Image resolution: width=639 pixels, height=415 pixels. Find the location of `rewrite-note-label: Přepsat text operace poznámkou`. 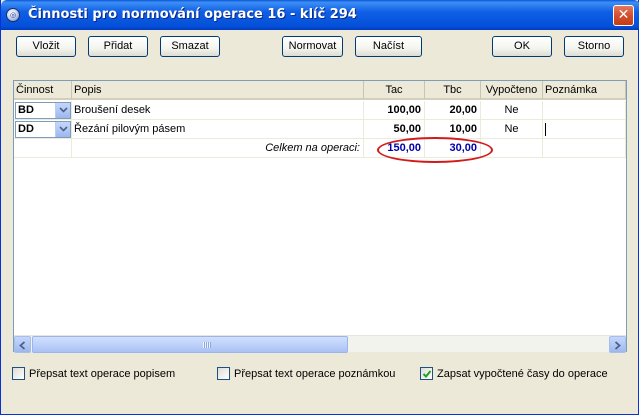

rewrite-note-label: Přepsat text operace poznámkou is located at coordinates (314, 374).